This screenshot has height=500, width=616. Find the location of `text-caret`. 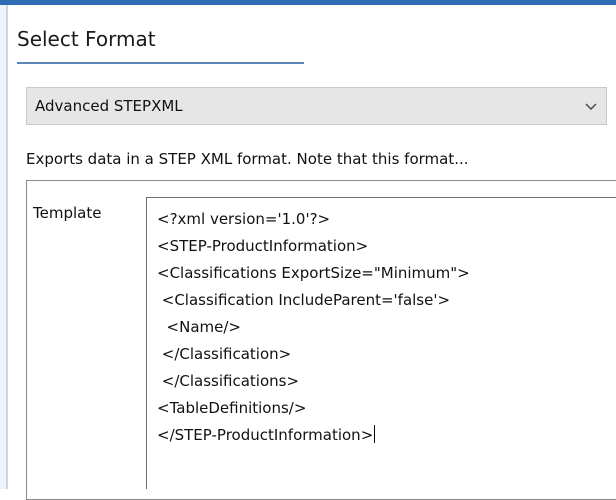

text-caret is located at coordinates (375, 434).